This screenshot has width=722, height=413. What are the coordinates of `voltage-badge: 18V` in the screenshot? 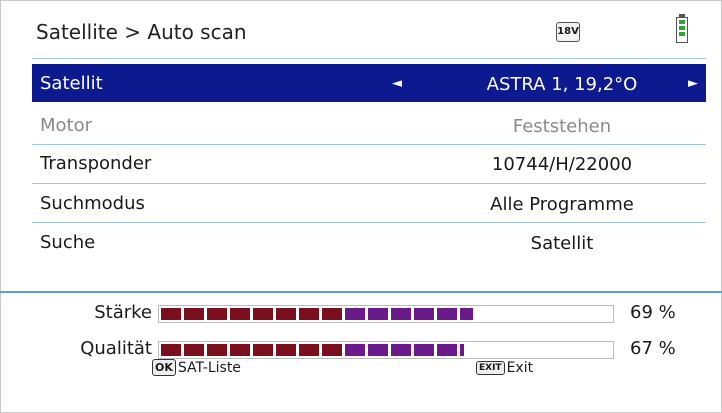 It's located at (568, 32).